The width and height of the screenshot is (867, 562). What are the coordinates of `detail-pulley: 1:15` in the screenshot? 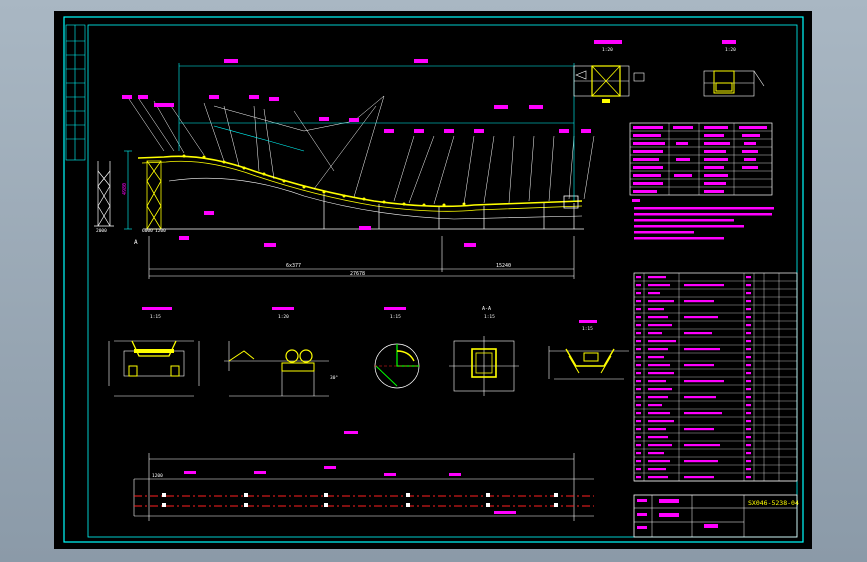 It's located at (397, 348).